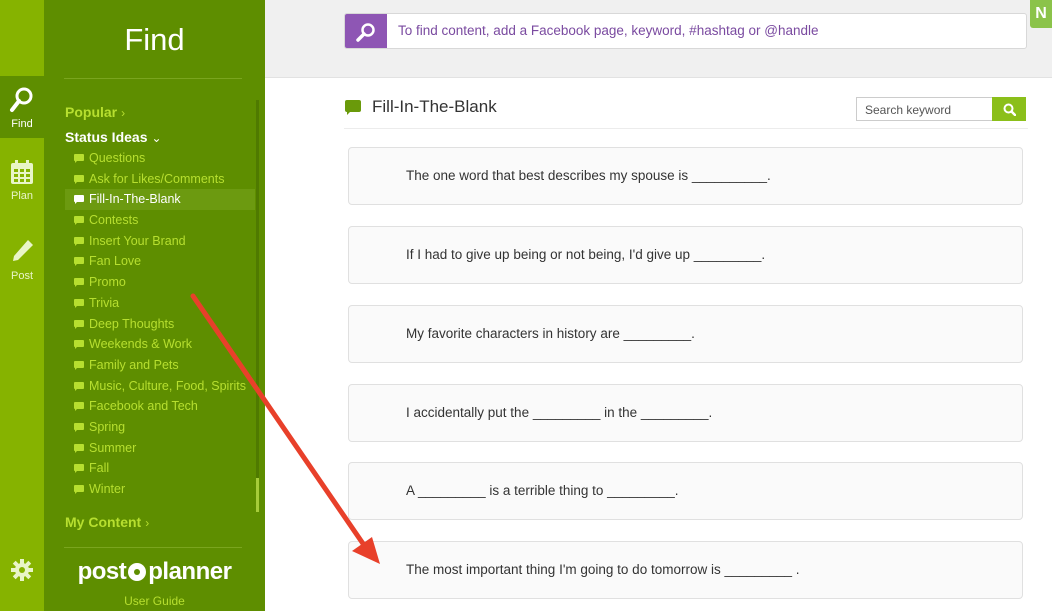  Describe the element at coordinates (160, 468) in the screenshot. I see `sidebar-item-fall: Fall` at that location.